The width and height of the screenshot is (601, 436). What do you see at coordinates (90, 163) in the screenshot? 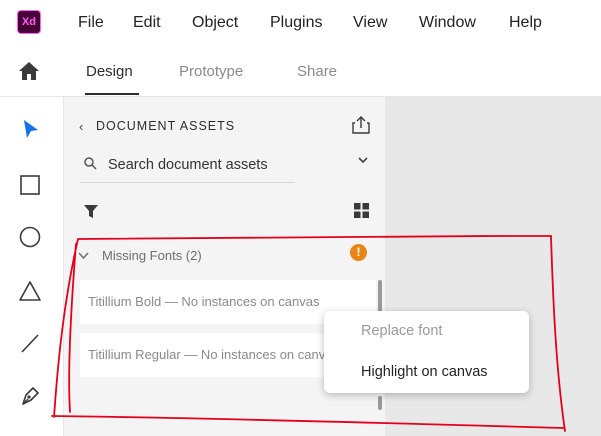
I see `search-icon` at bounding box center [90, 163].